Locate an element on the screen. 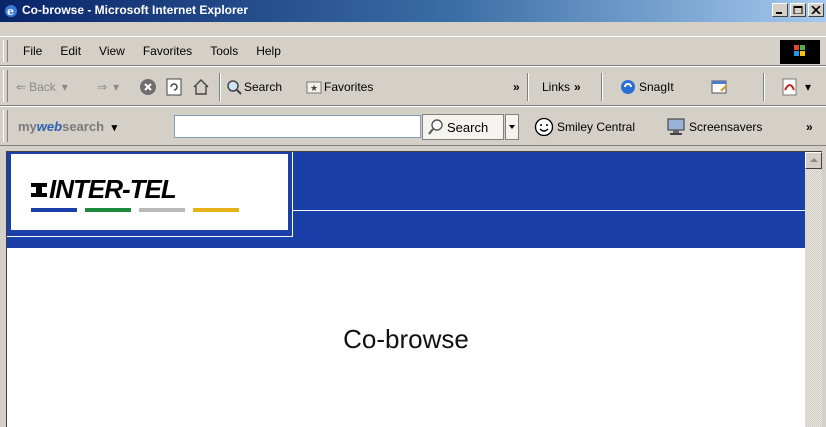  logo-line-green is located at coordinates (108, 210).